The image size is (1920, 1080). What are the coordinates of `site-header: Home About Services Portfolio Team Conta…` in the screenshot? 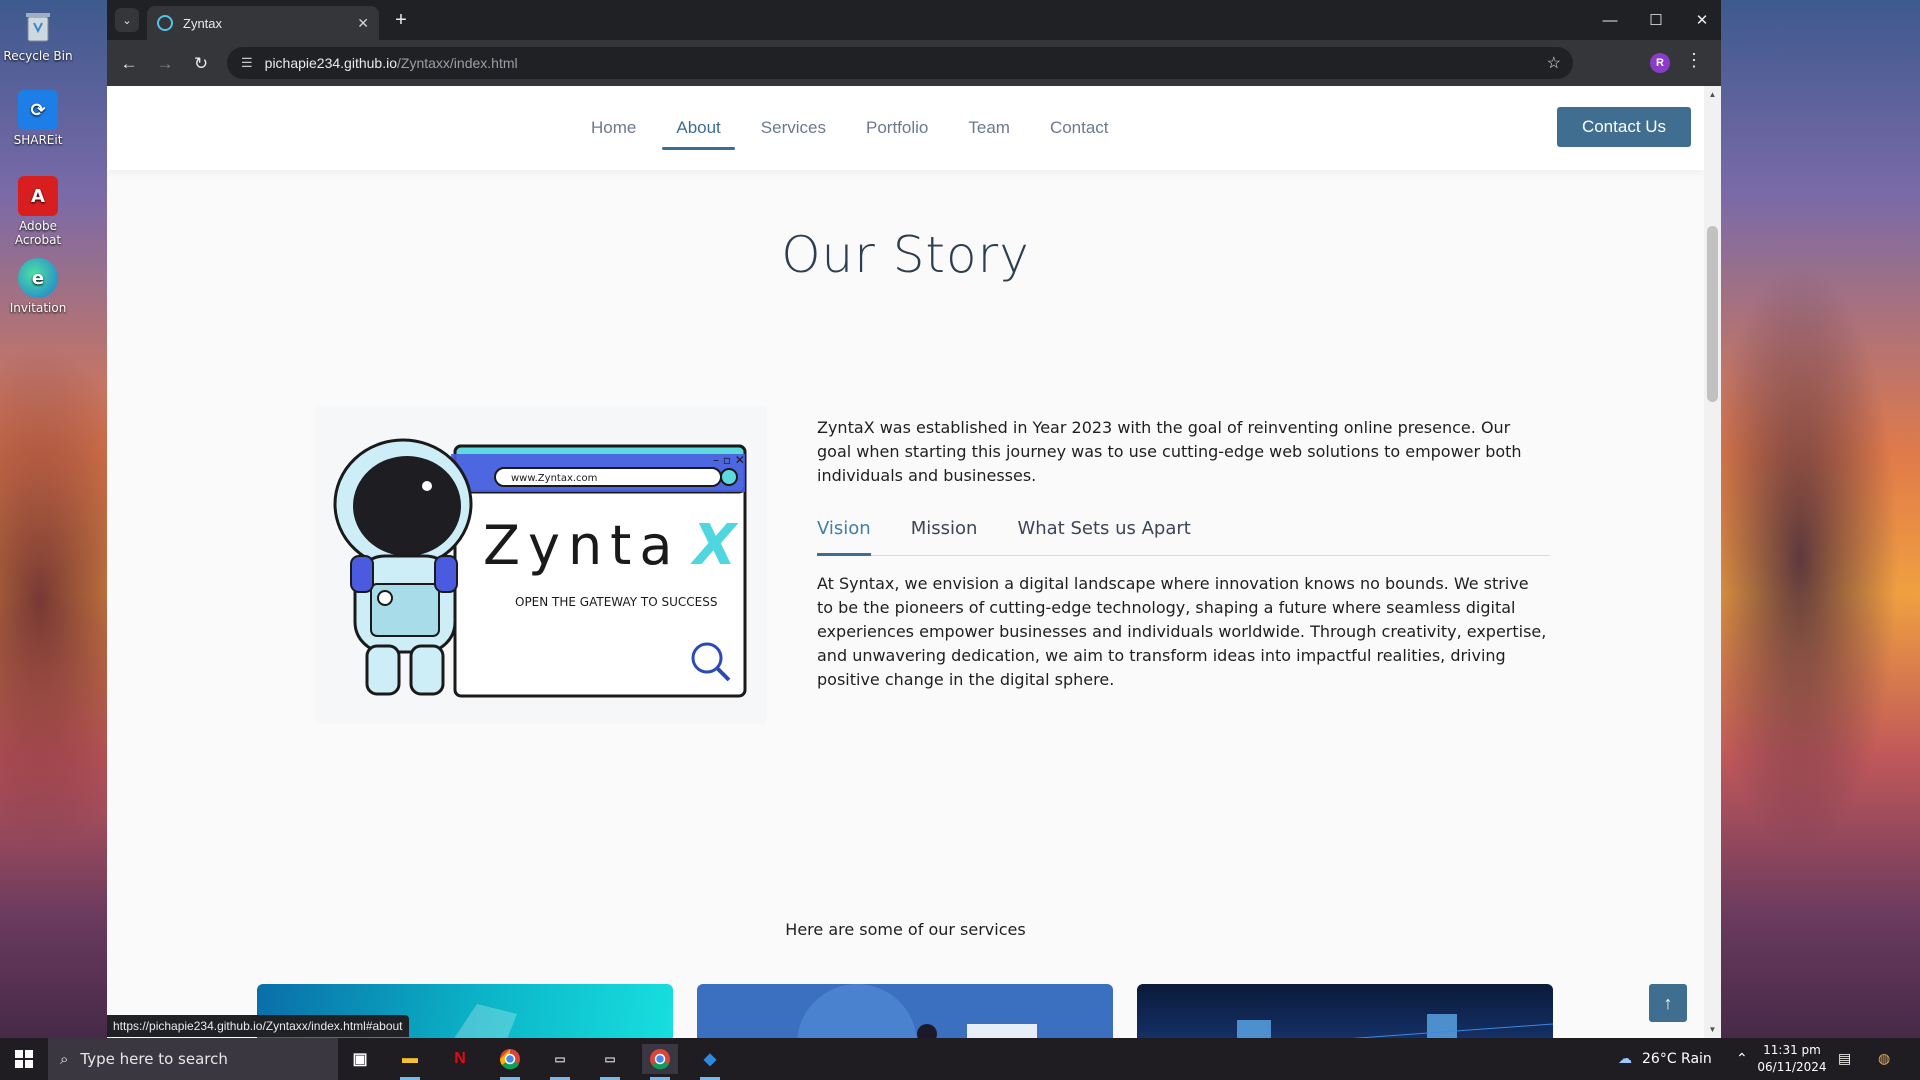 It's located at (905, 128).